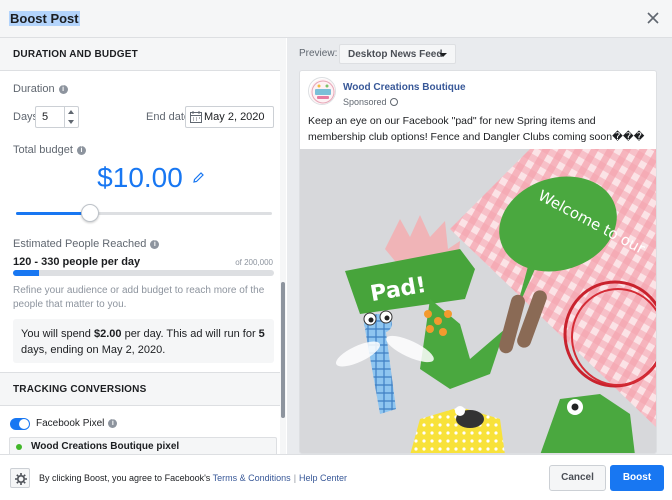 The height and width of the screenshot is (500, 672). What do you see at coordinates (19, 447) in the screenshot?
I see `status-dot-icon` at bounding box center [19, 447].